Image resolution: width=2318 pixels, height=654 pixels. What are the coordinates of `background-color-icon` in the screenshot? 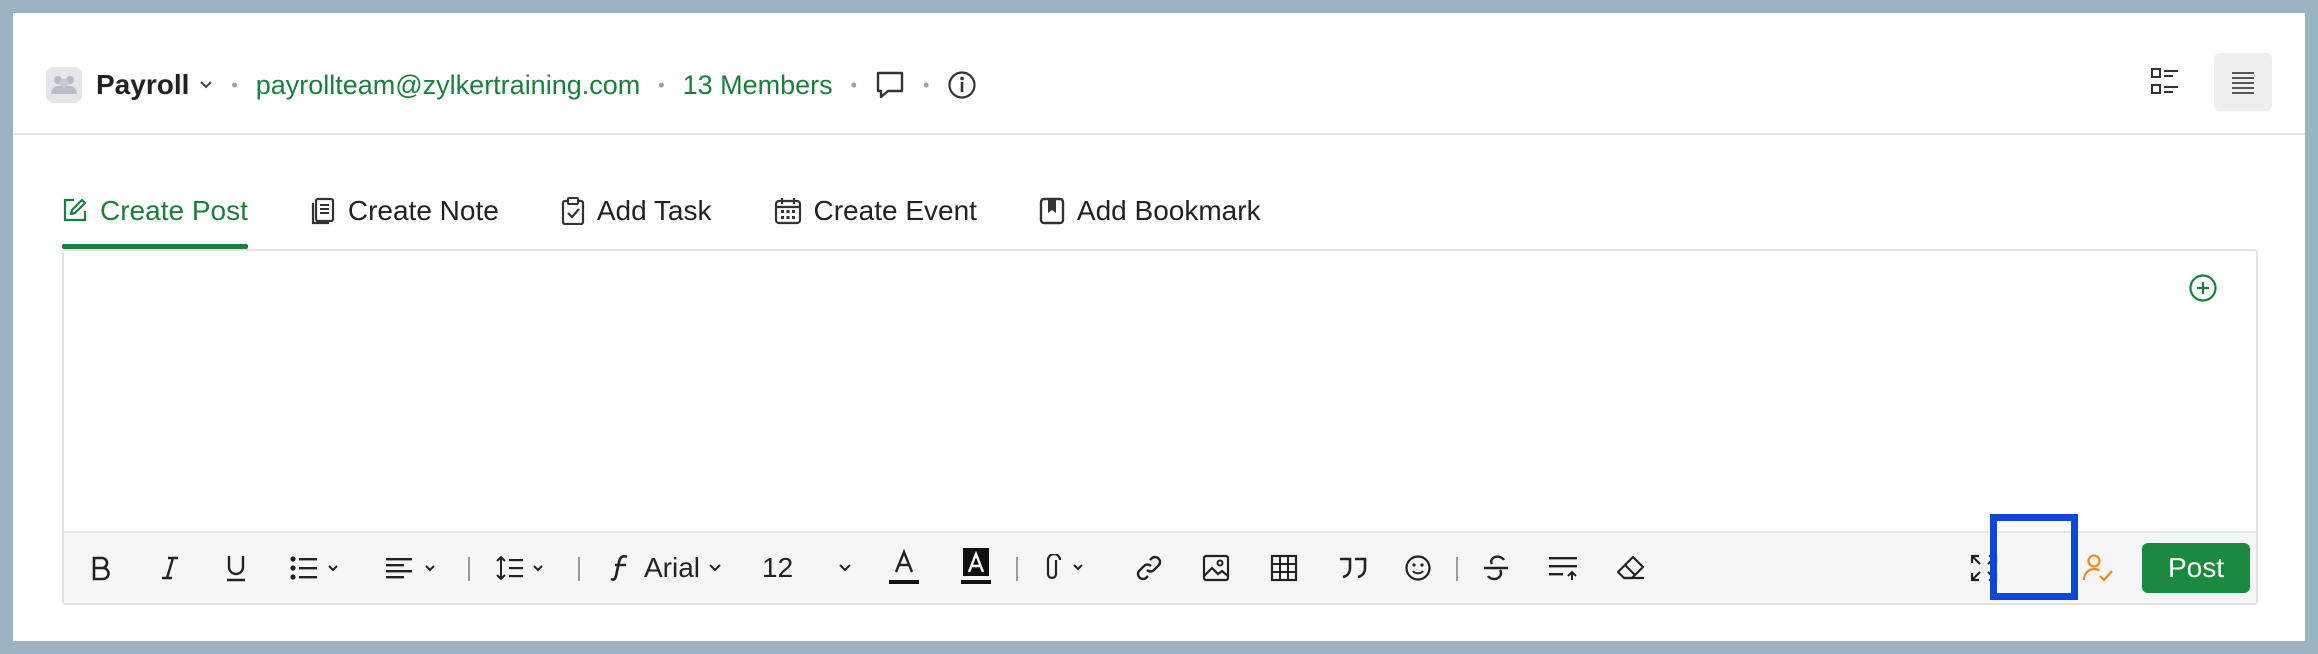 It's located at (976, 568).